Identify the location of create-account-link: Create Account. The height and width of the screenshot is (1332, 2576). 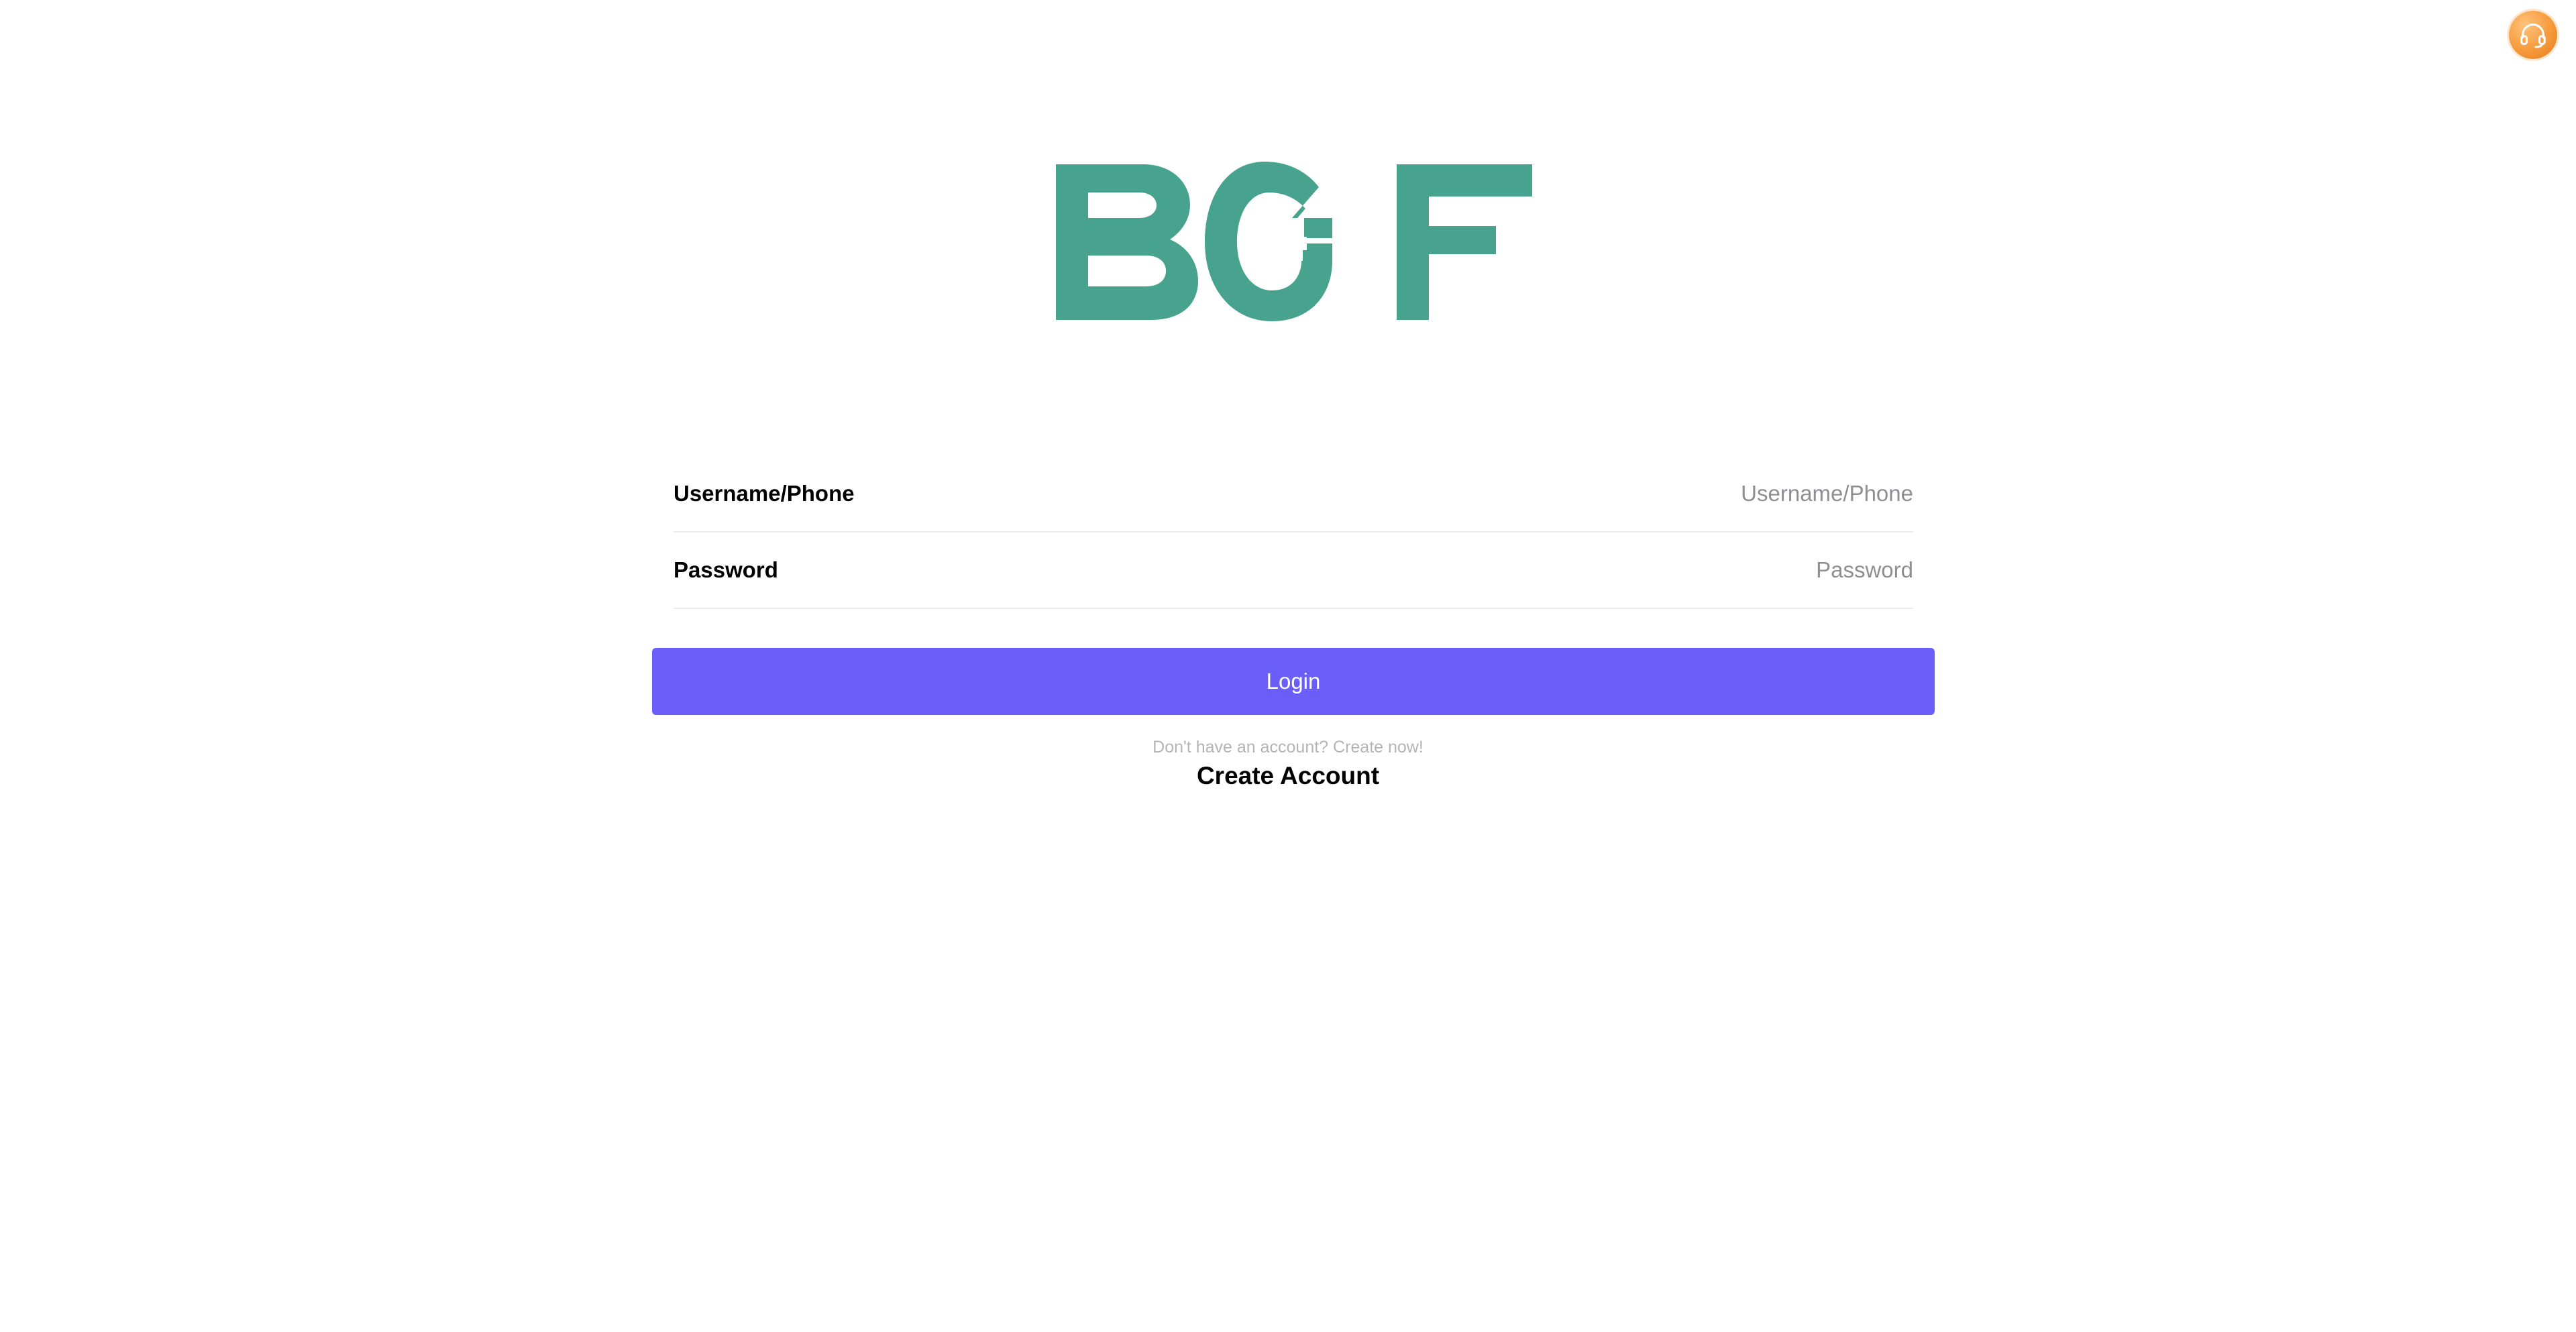
(1288, 776).